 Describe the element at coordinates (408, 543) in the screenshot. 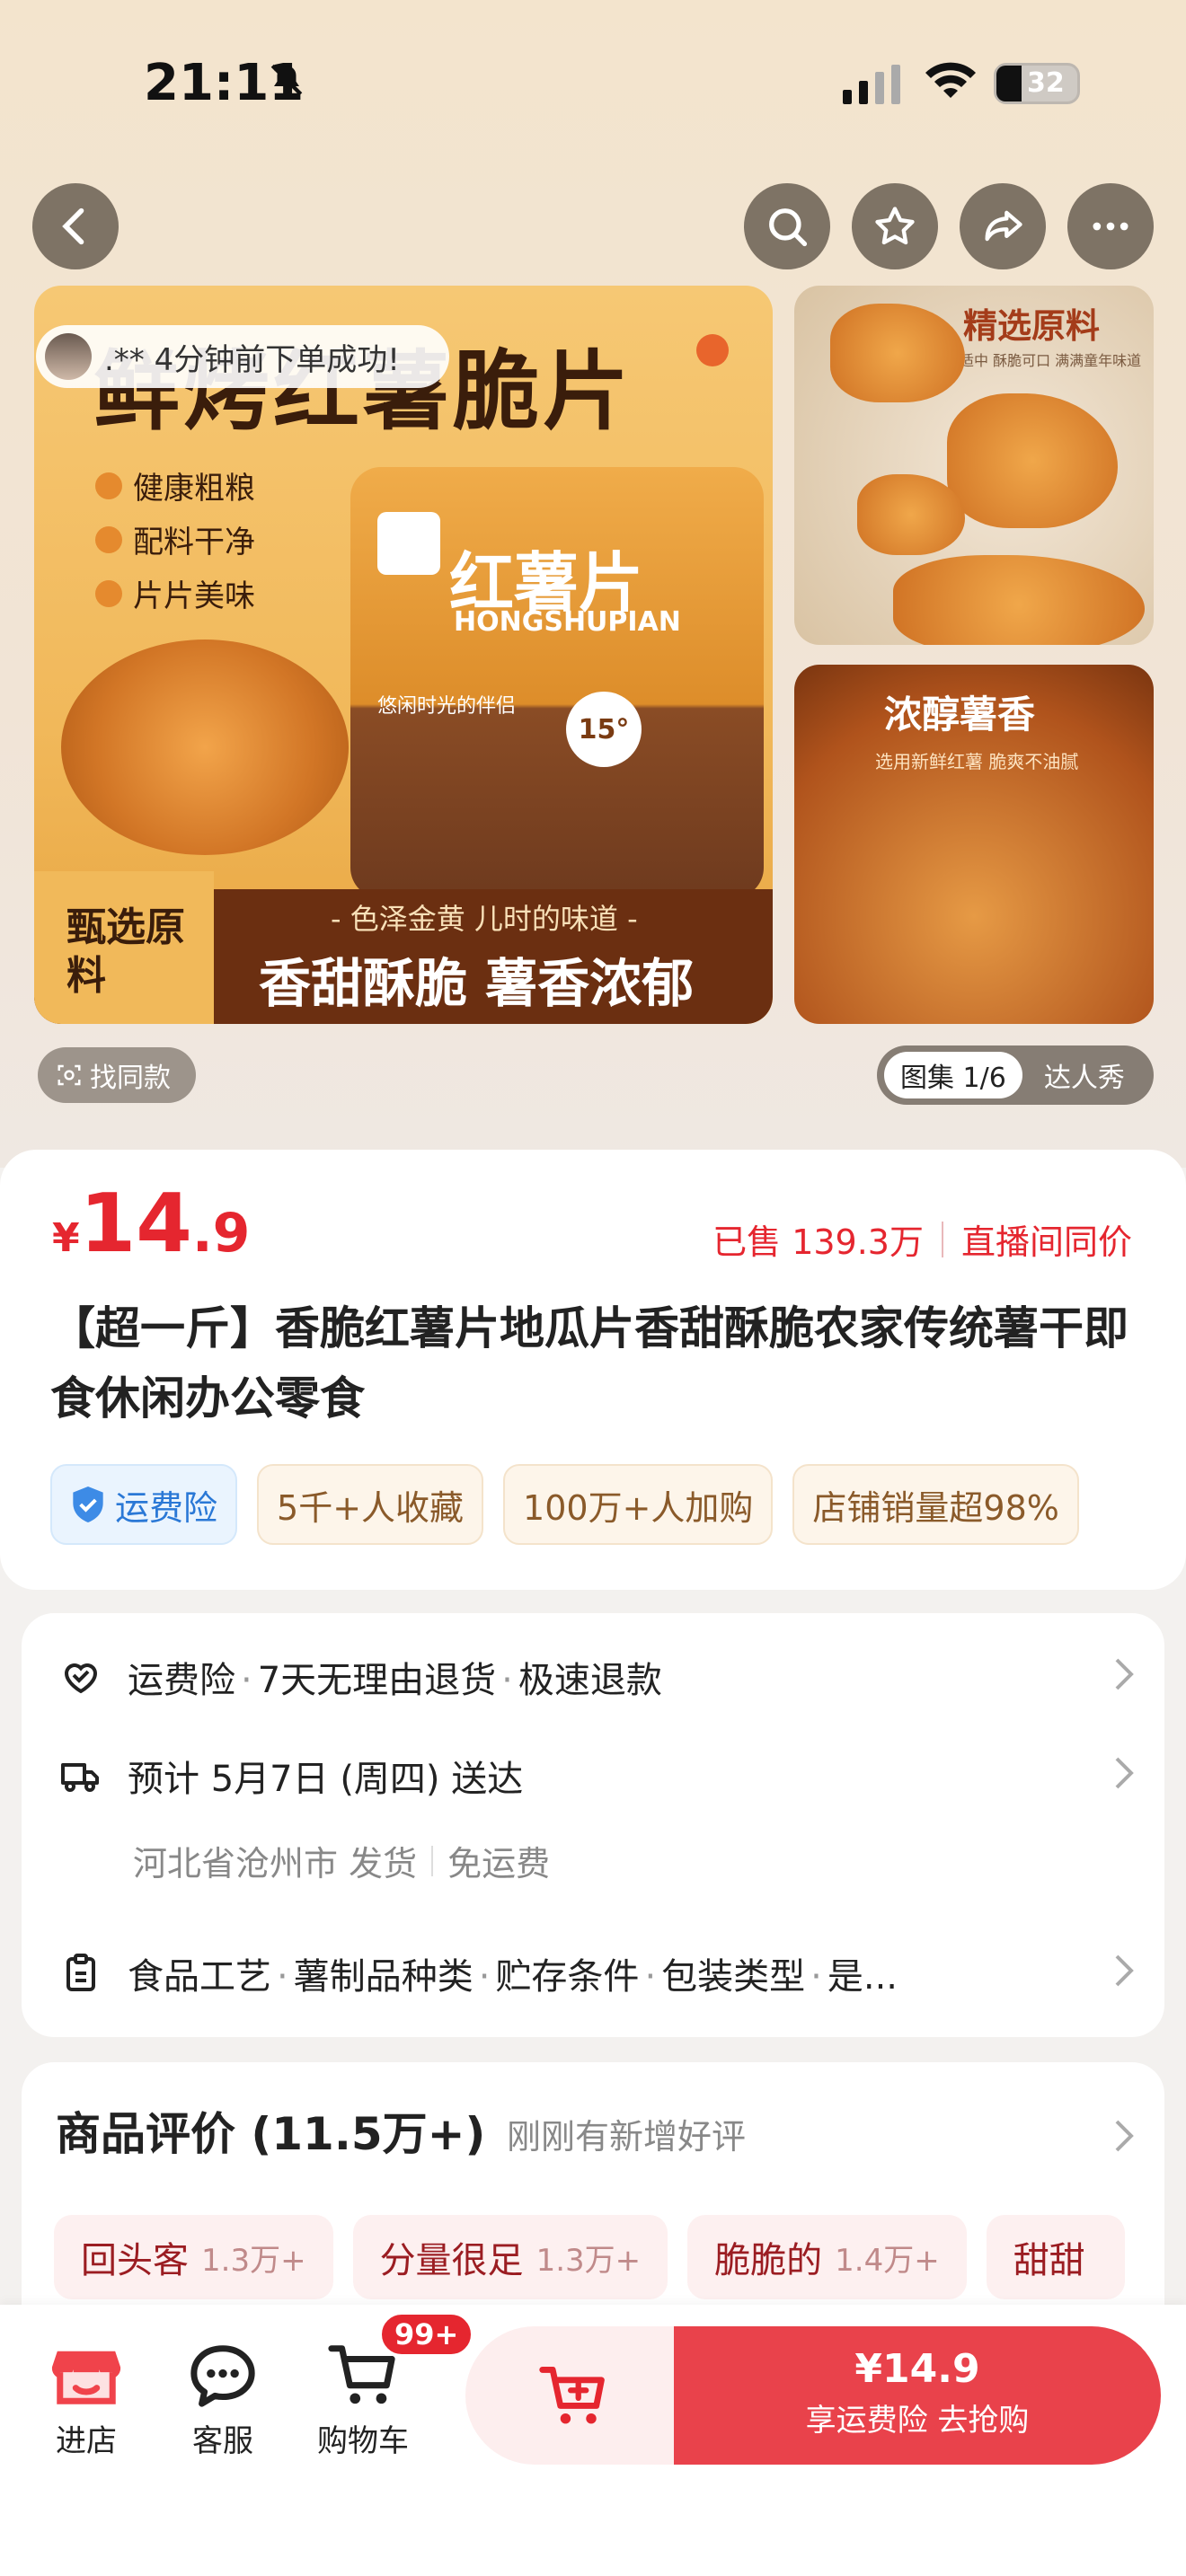

I see `brand-logo` at that location.